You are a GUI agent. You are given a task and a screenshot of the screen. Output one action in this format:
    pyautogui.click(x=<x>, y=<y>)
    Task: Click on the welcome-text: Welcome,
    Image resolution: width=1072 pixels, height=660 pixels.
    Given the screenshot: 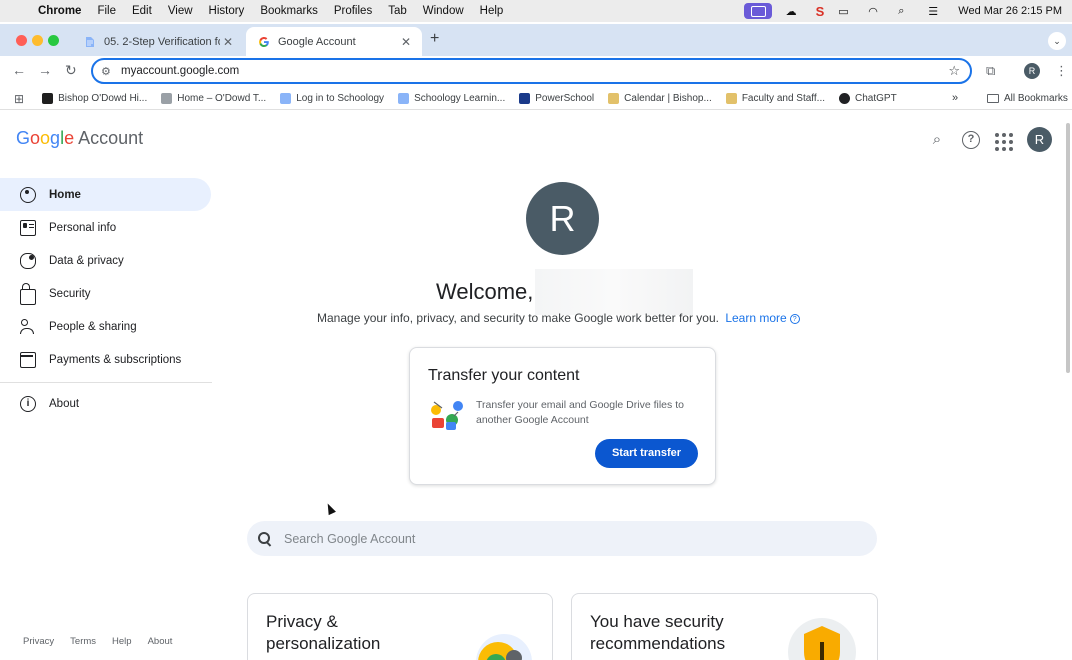 What is the action you would take?
    pyautogui.click(x=485, y=291)
    